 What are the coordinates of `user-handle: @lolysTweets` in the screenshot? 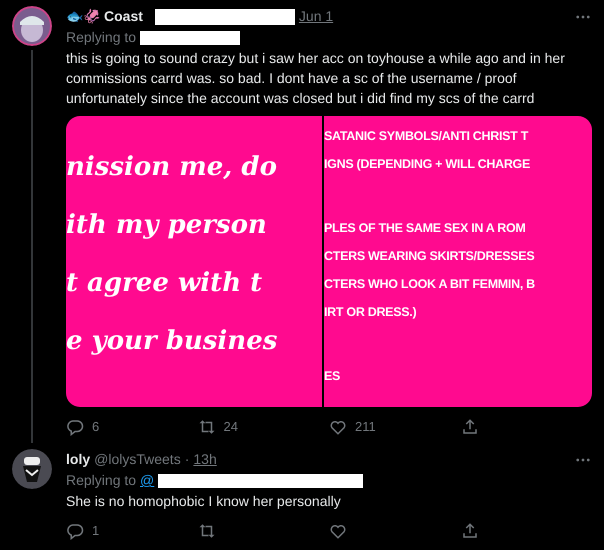 It's located at (137, 459).